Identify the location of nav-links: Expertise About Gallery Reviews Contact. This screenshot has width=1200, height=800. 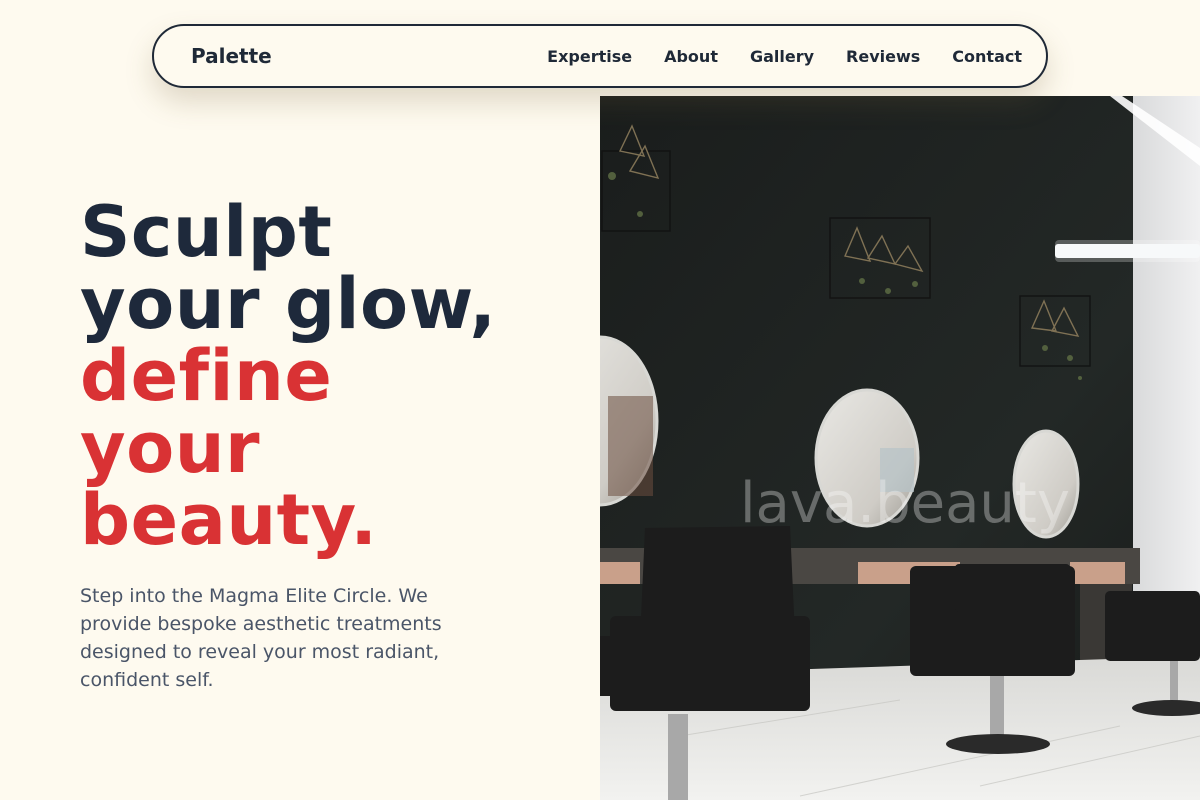
(784, 56).